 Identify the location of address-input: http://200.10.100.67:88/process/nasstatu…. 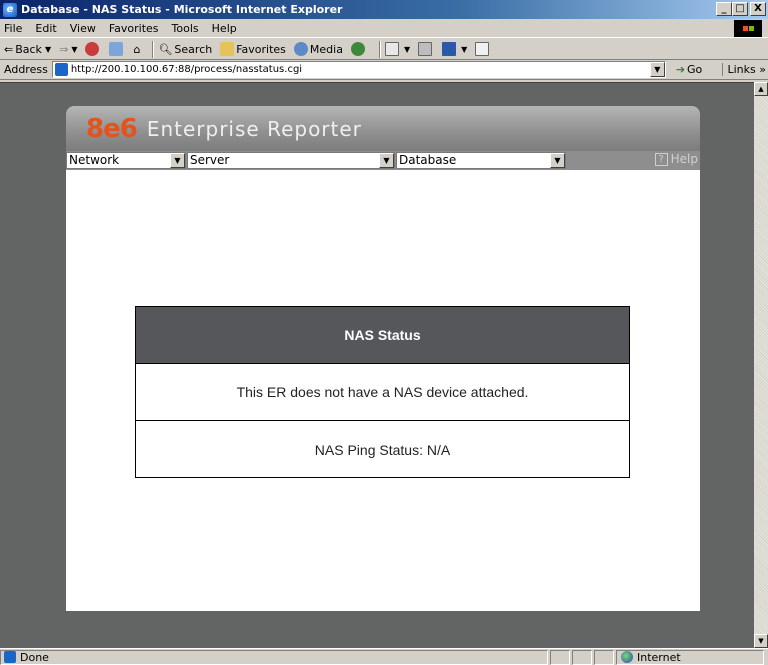
(358, 69).